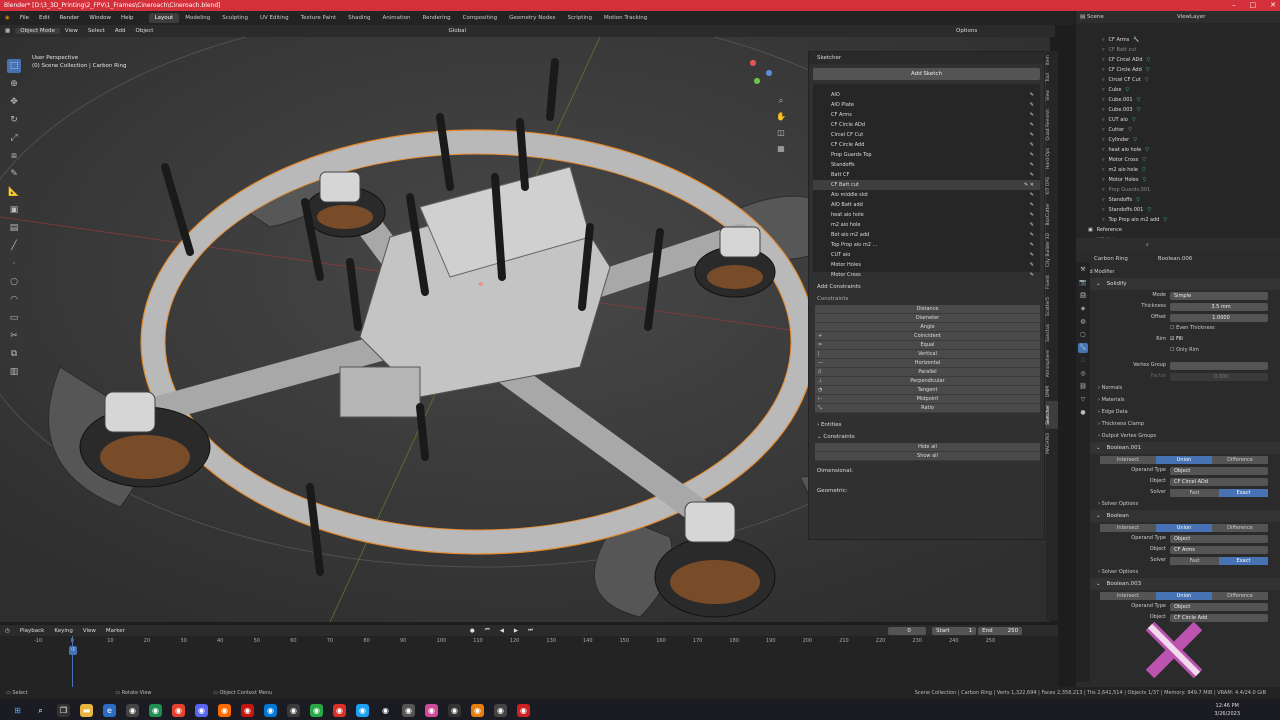 The width and height of the screenshot is (1280, 720). What do you see at coordinates (927, 399) in the screenshot?
I see `constraint-midpoint-button: ⊢ Midpoint` at bounding box center [927, 399].